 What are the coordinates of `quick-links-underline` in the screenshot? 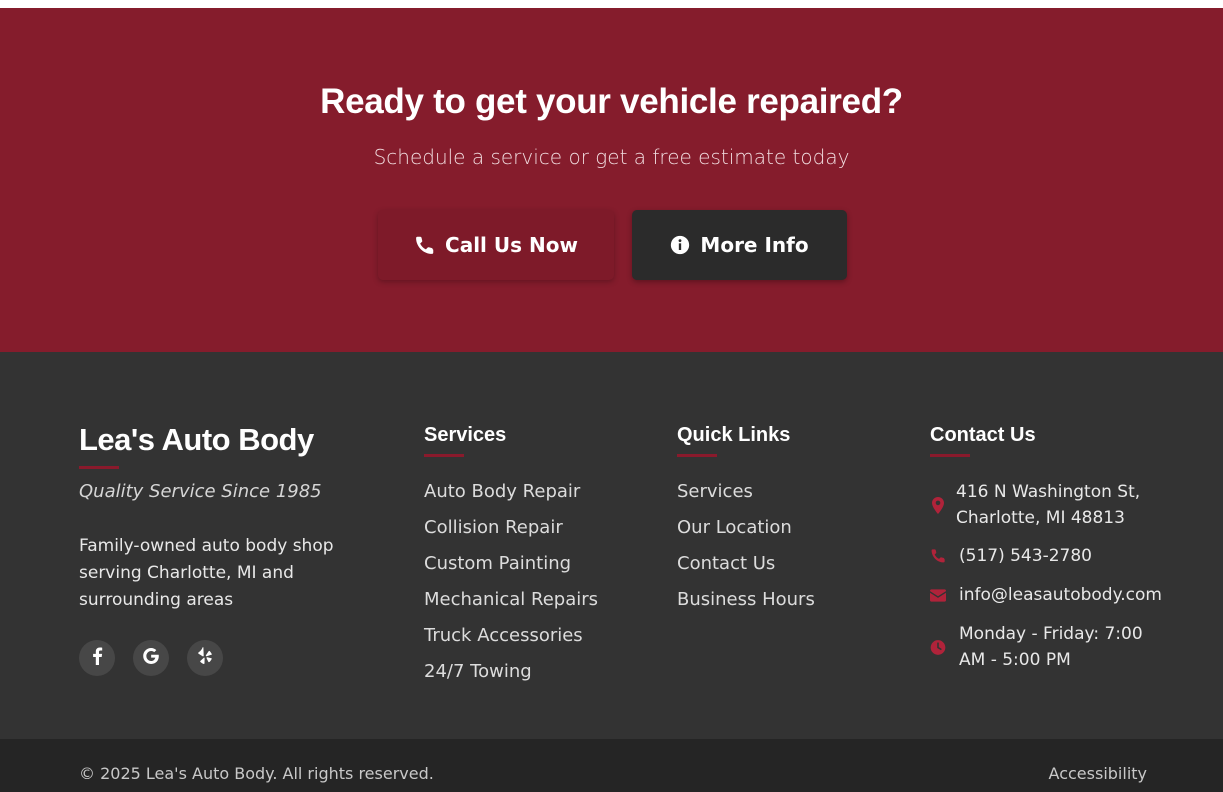 It's located at (697, 455).